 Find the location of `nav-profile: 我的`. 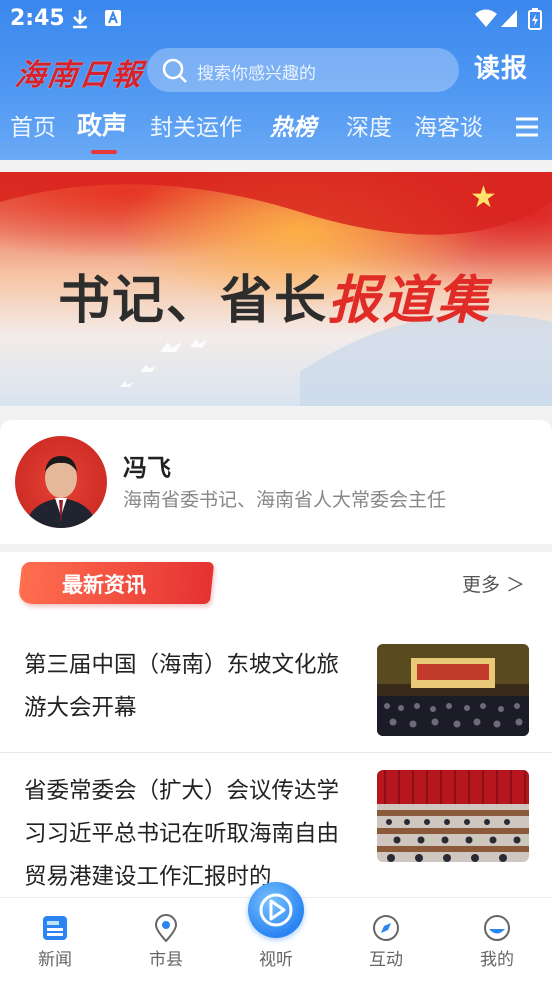

nav-profile: 我的 is located at coordinates (497, 940).